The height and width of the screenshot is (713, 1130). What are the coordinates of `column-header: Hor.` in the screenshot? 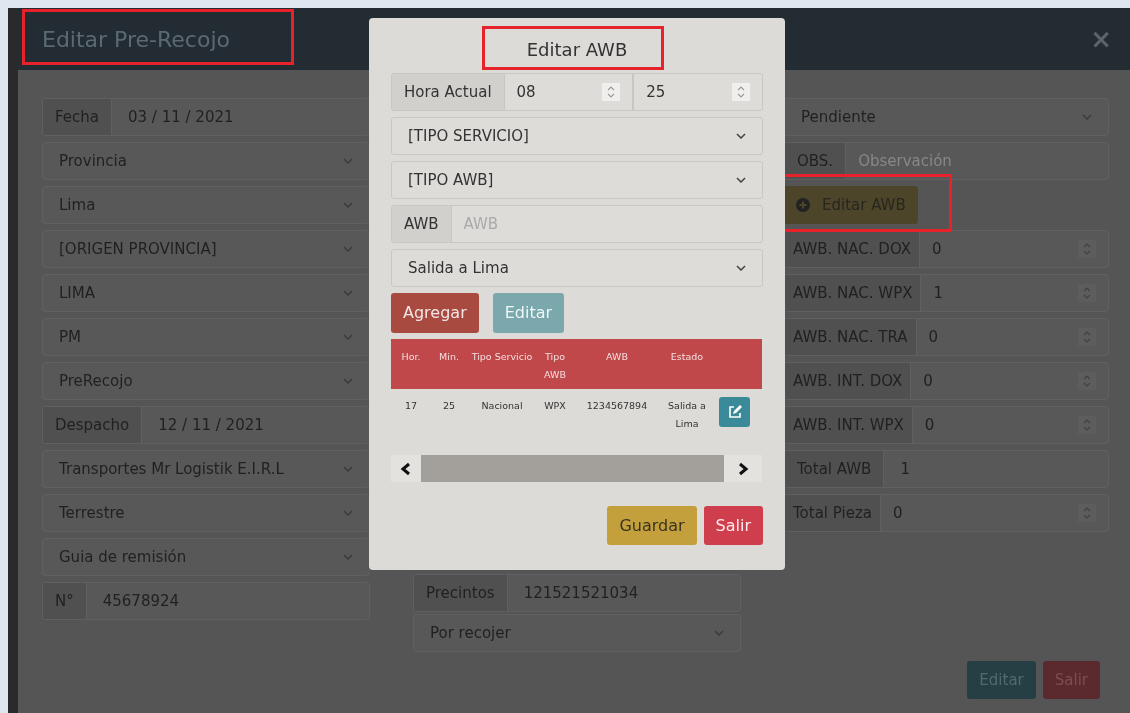 It's located at (411, 357).